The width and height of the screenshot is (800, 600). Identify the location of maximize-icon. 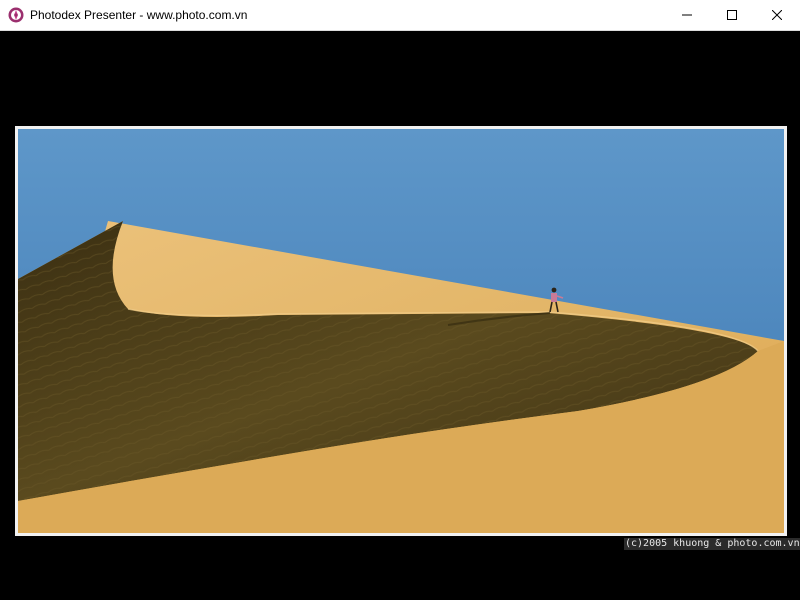
(732, 15).